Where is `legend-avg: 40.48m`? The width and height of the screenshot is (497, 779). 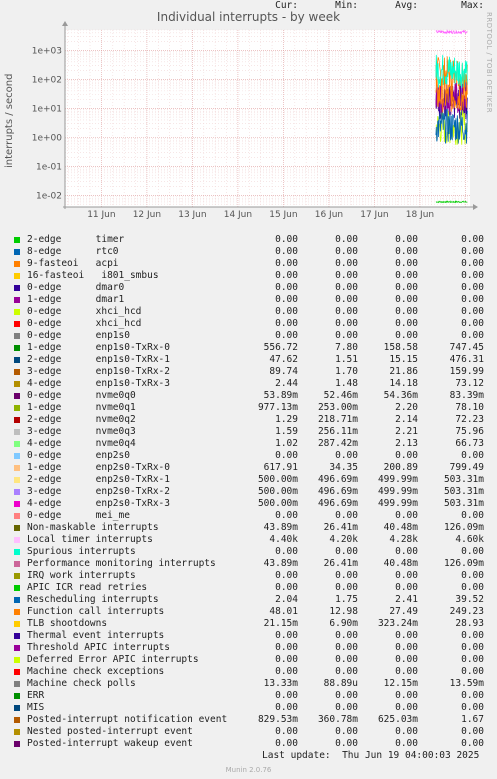 legend-avg: 40.48m is located at coordinates (400, 527).